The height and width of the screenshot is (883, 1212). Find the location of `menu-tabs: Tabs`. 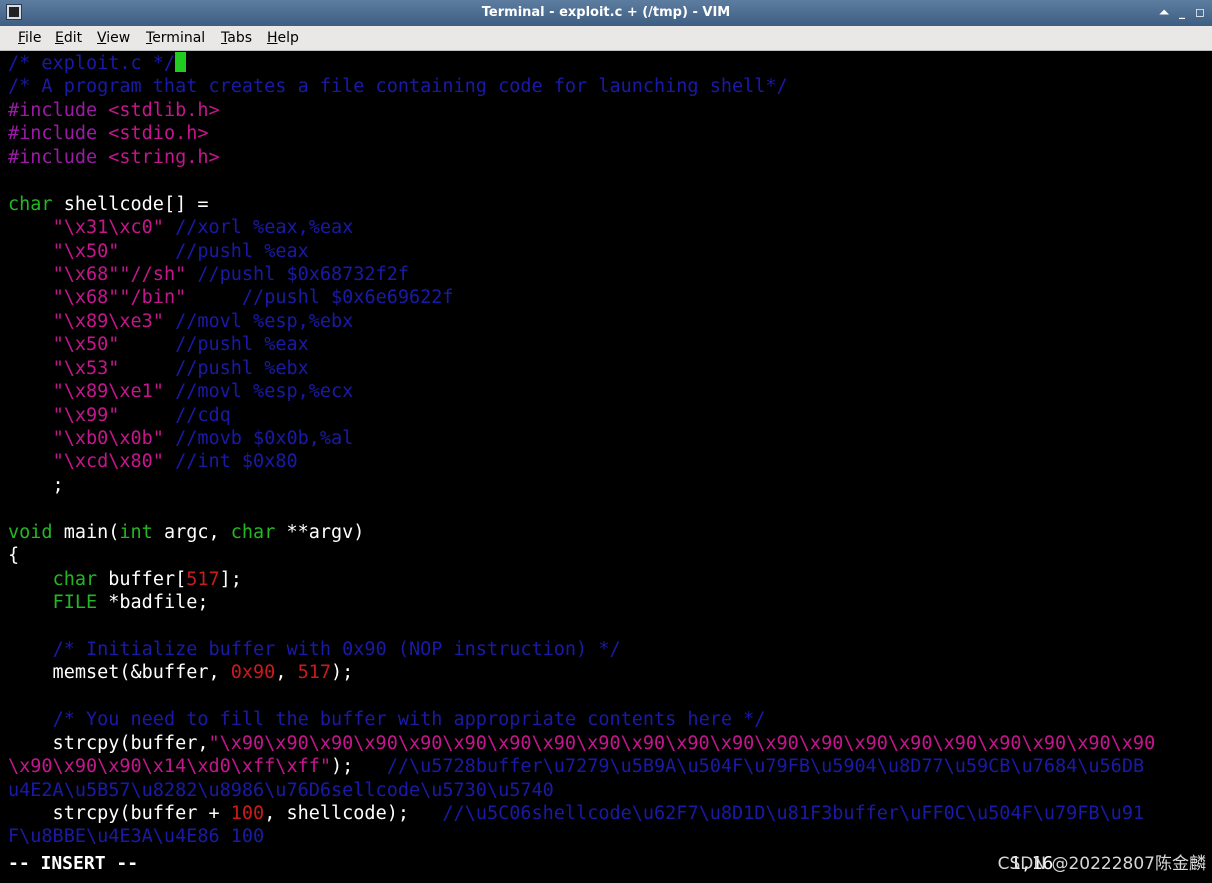

menu-tabs: Tabs is located at coordinates (236, 38).